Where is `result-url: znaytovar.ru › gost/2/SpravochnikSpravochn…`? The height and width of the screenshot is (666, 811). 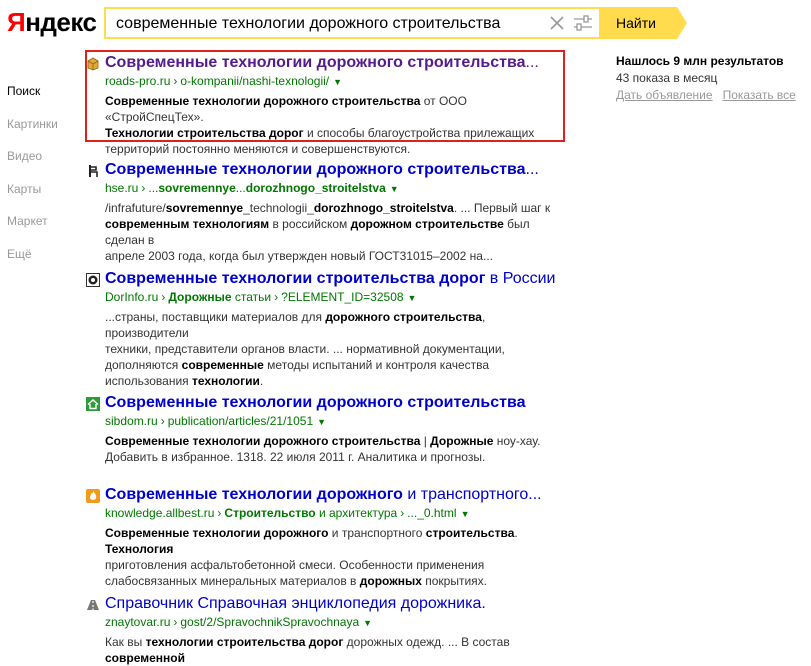
result-url: znaytovar.ru › gost/2/SpravochnikSpravochn… is located at coordinates (335, 623).